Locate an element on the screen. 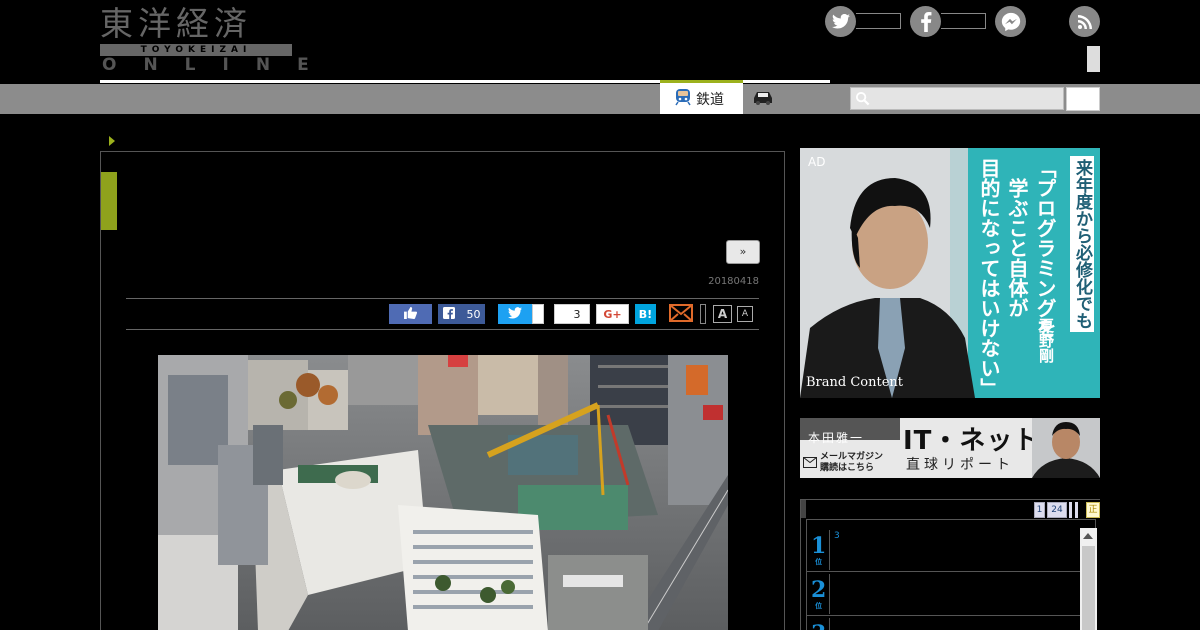  twitter-bird-icon is located at coordinates (515, 314).